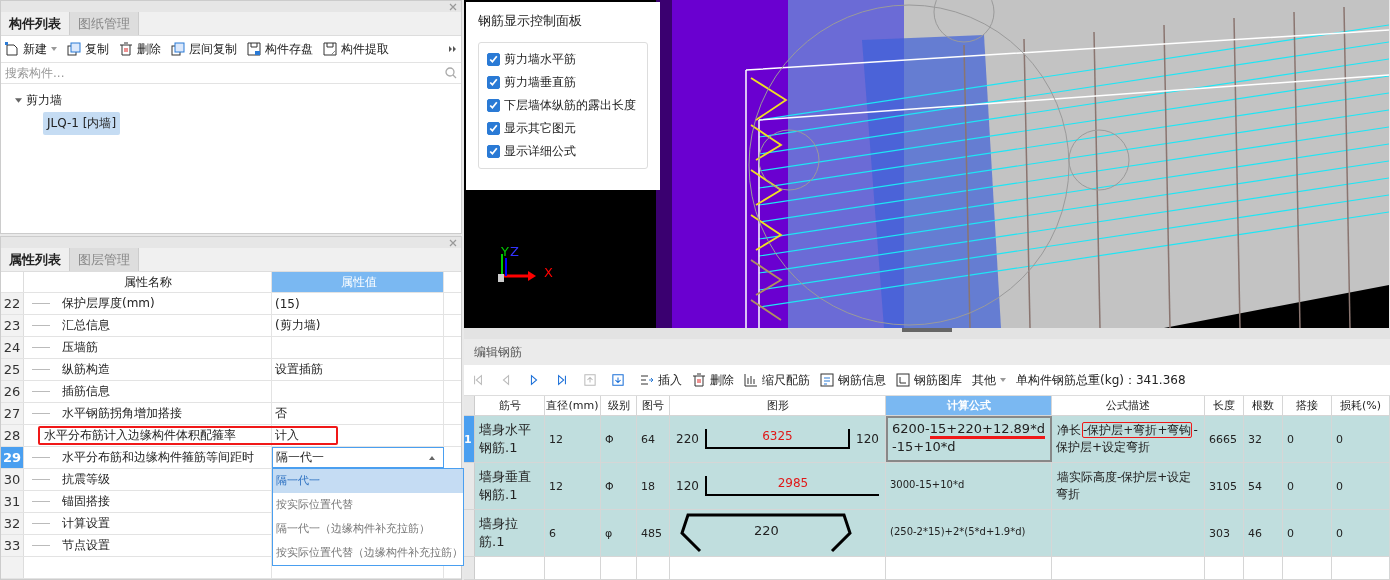 The width and height of the screenshot is (1390, 580). Describe the element at coordinates (358, 282) in the screenshot. I see `column-header: 属性值` at that location.